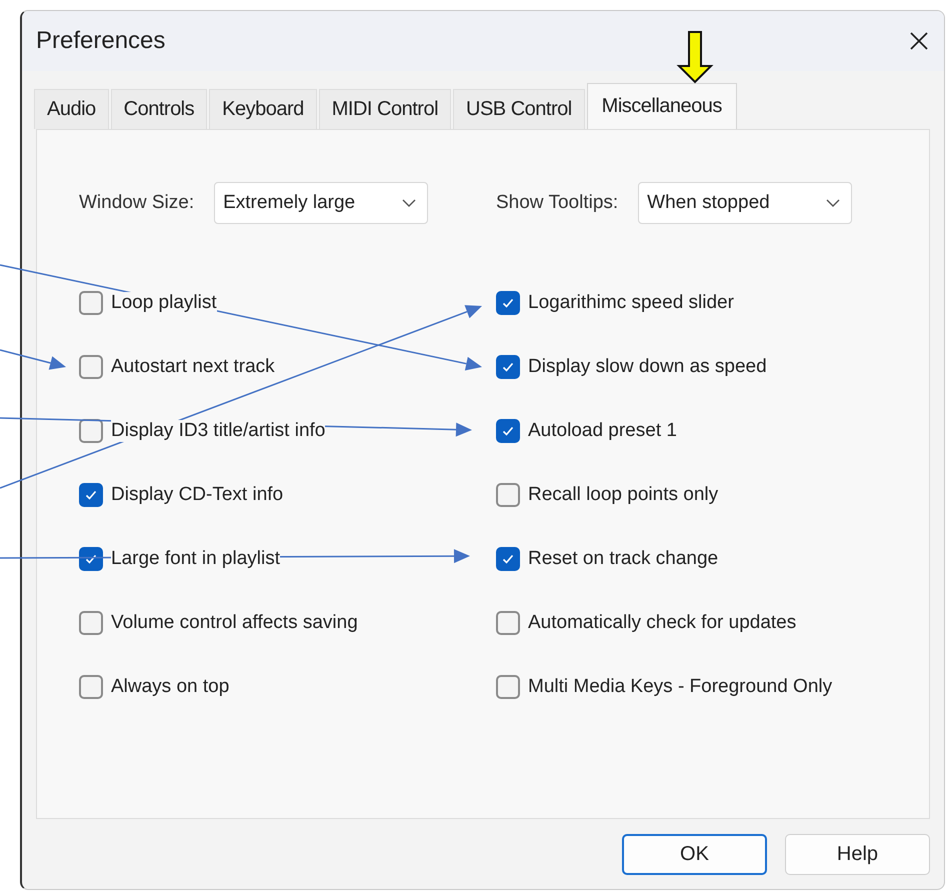  I want to click on checkbox-label: Volume control affects saving, so click(234, 623).